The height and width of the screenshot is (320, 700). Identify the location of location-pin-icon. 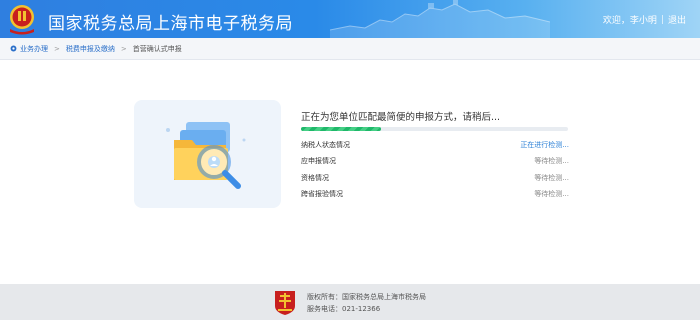
(13, 48).